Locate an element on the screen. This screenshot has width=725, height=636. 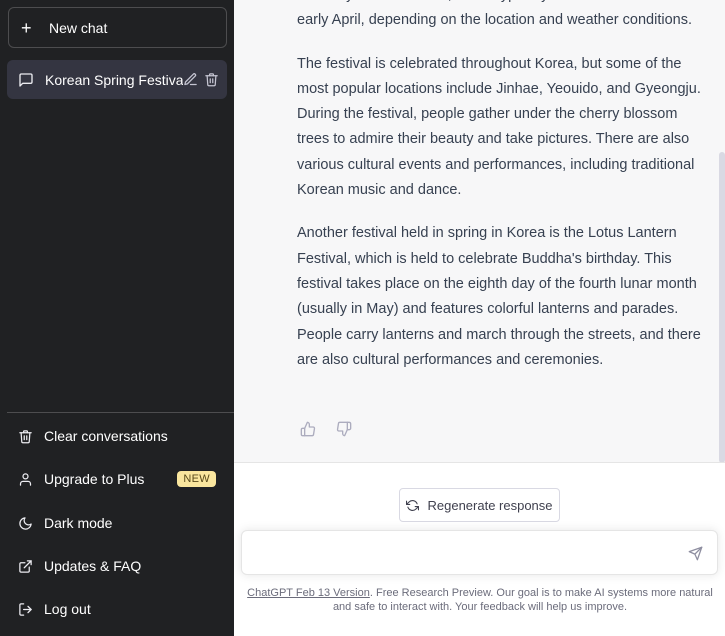
dark-mode-button: Dark mode is located at coordinates (117, 523).